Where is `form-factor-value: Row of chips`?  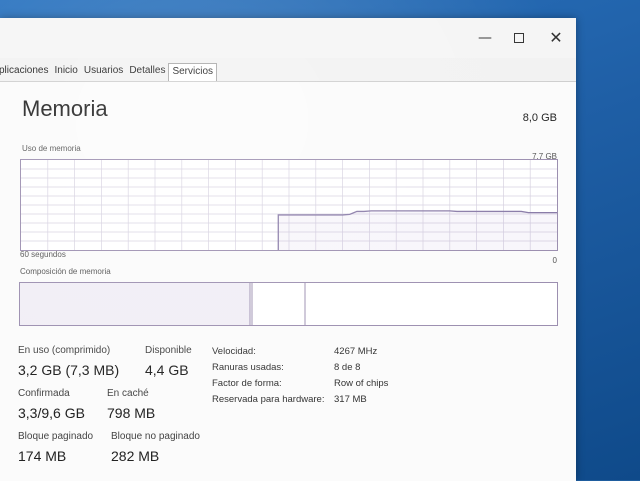 form-factor-value: Row of chips is located at coordinates (361, 383).